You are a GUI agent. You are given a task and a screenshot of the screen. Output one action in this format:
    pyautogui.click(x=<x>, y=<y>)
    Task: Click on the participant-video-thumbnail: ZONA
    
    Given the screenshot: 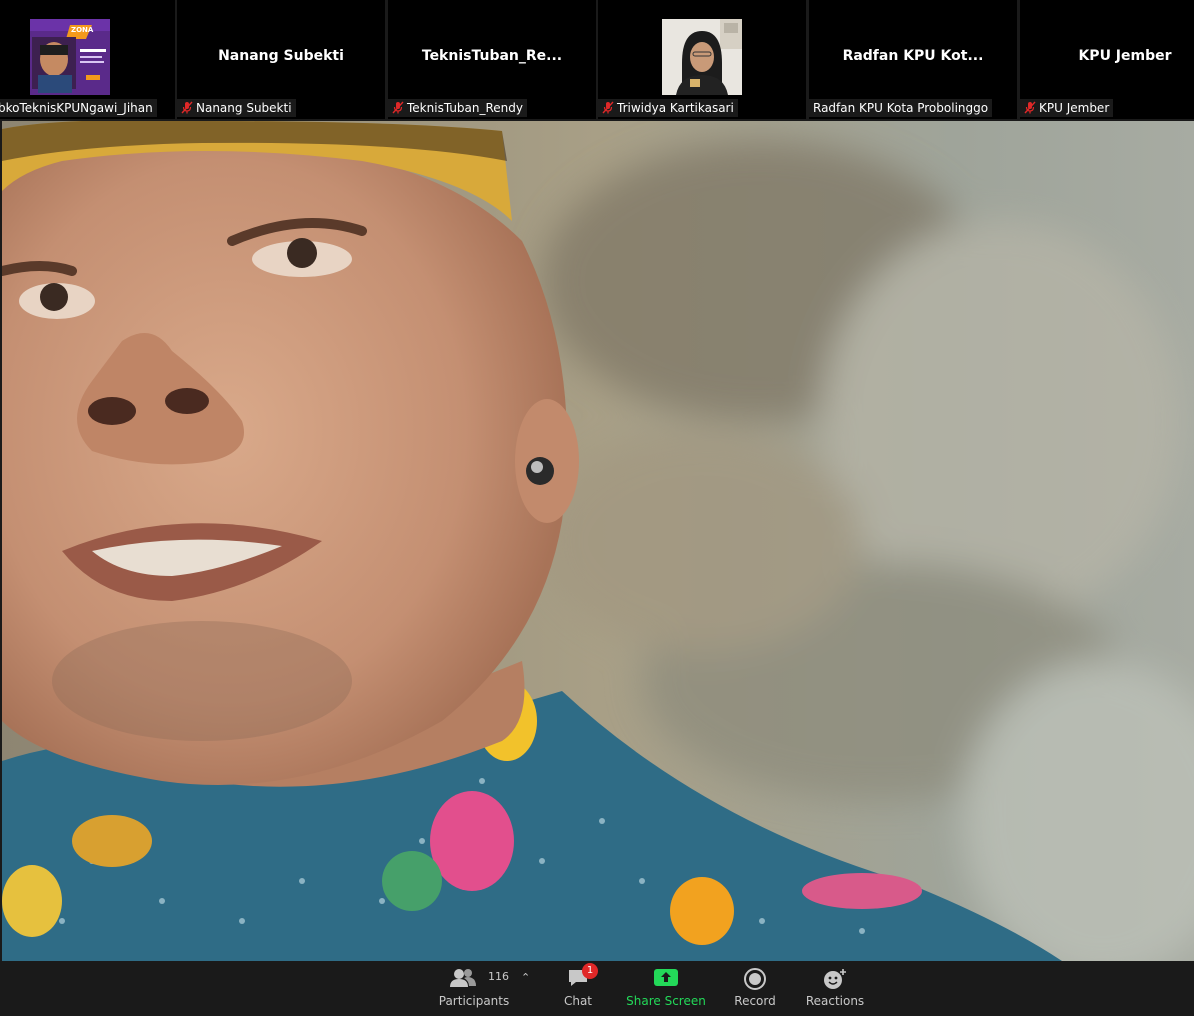 What is the action you would take?
    pyautogui.click(x=70, y=57)
    